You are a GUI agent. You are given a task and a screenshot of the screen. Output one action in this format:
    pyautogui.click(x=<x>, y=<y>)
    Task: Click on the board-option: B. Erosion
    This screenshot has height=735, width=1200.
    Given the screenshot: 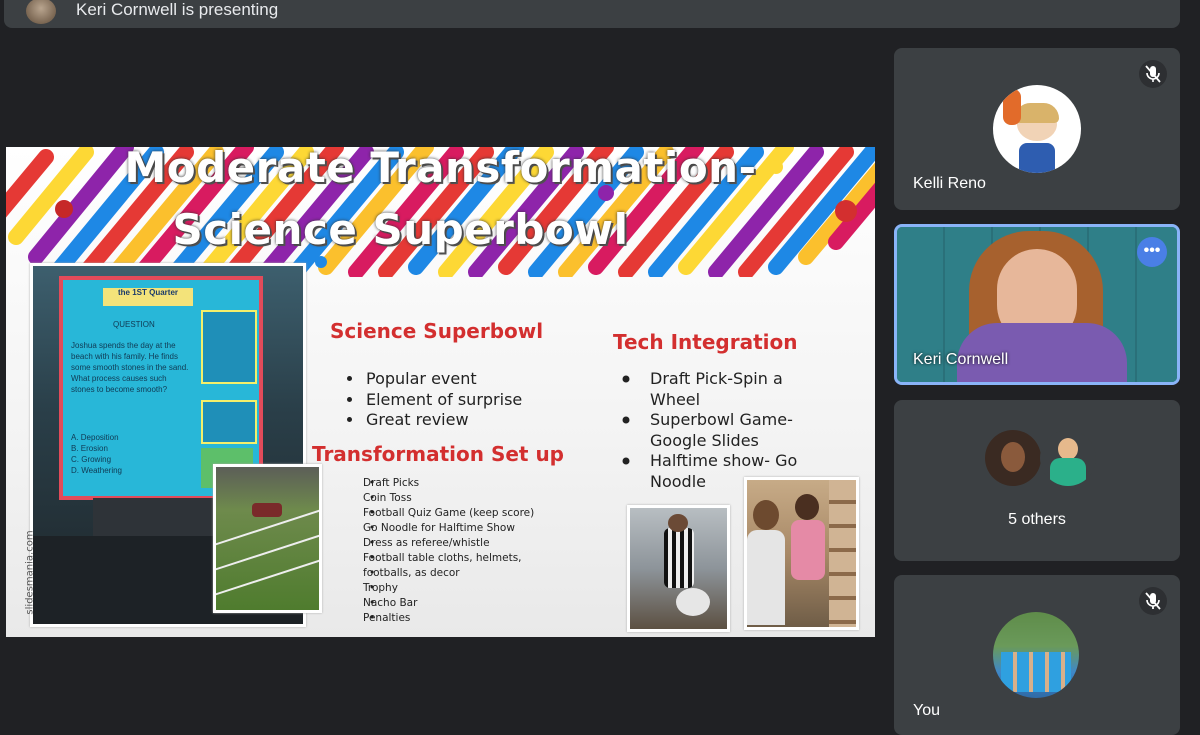 What is the action you would take?
    pyautogui.click(x=89, y=448)
    